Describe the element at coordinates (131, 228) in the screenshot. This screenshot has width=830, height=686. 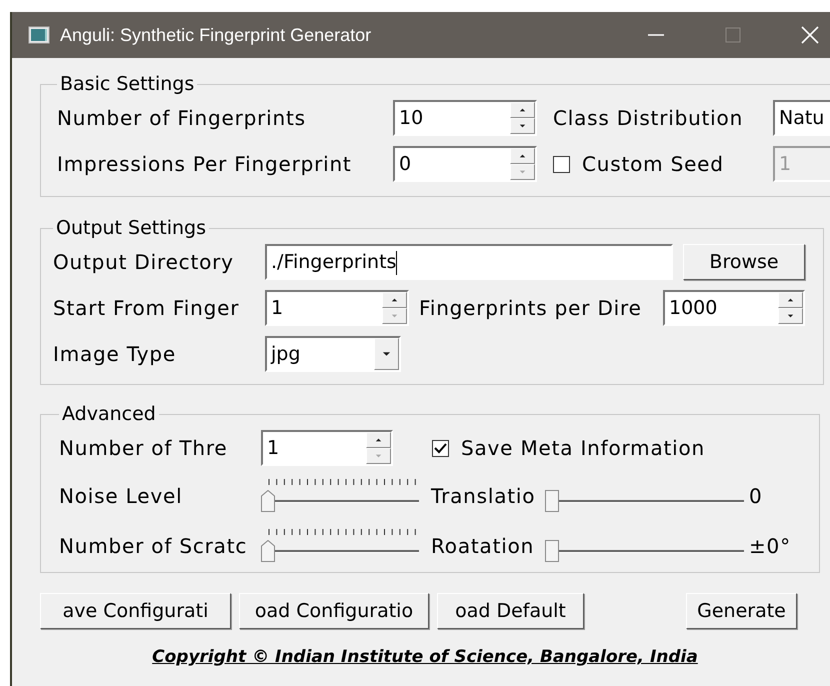
I see `group-title: Output Settings` at that location.